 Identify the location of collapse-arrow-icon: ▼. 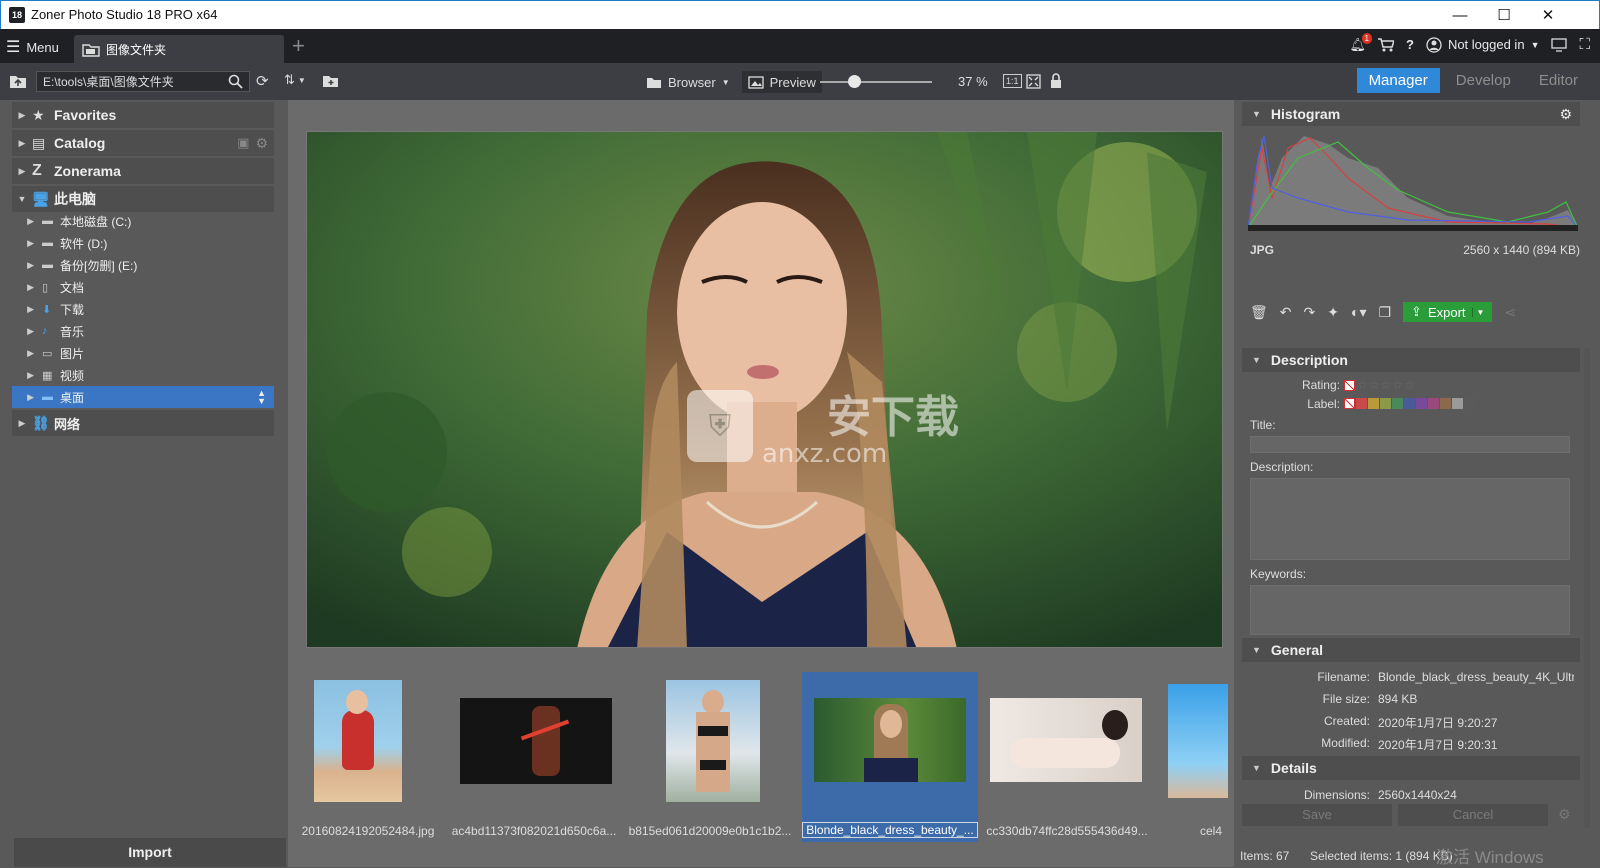
(1256, 768).